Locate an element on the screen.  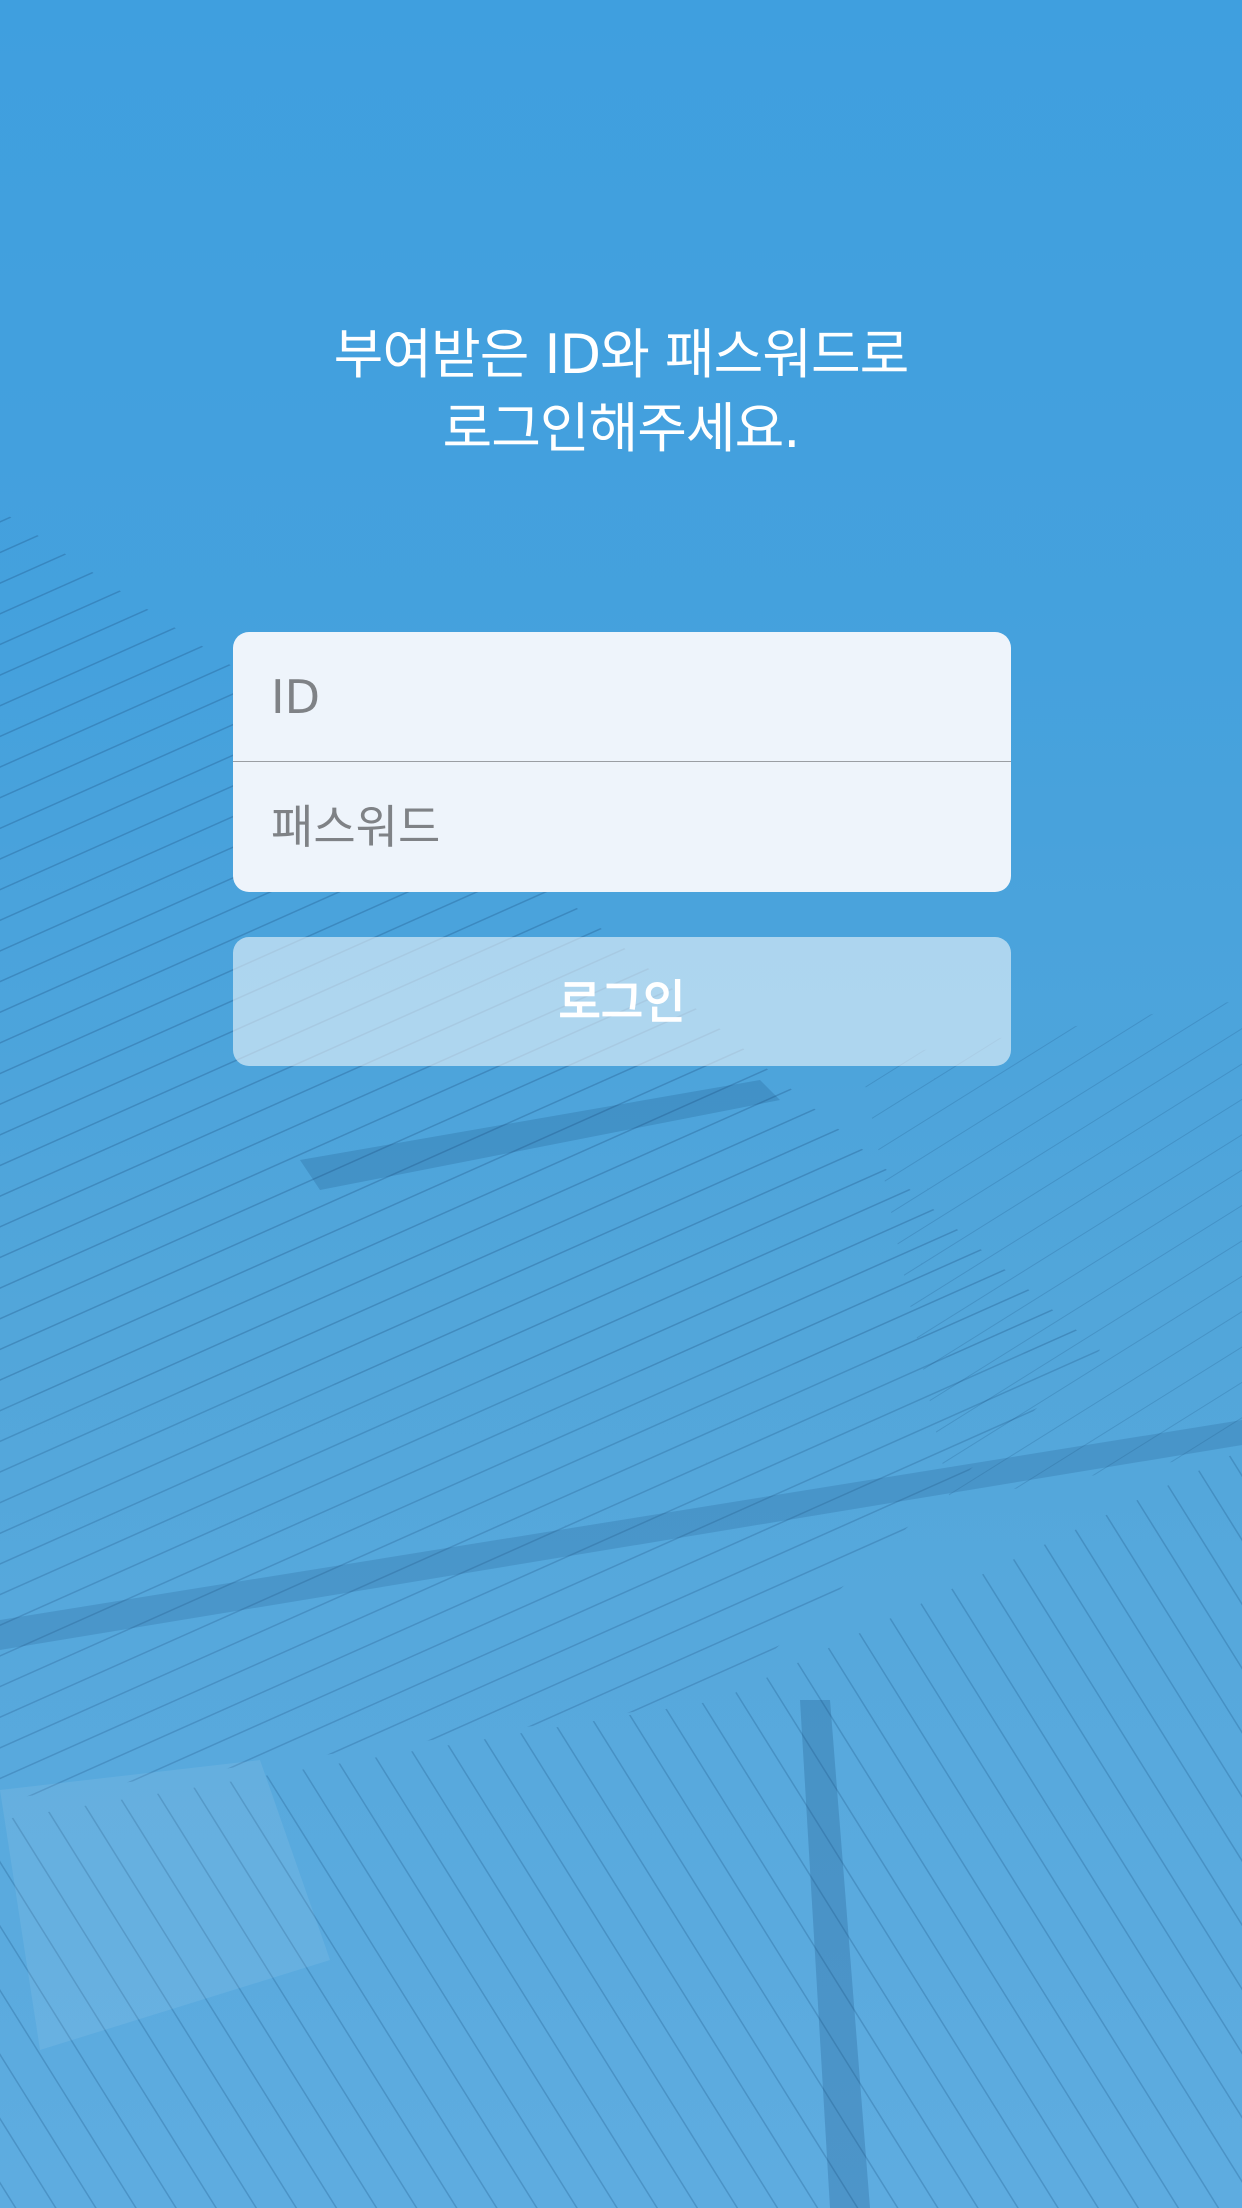
headline-line-1: 부여받은 ID와 패스워드로 is located at coordinates (621, 354).